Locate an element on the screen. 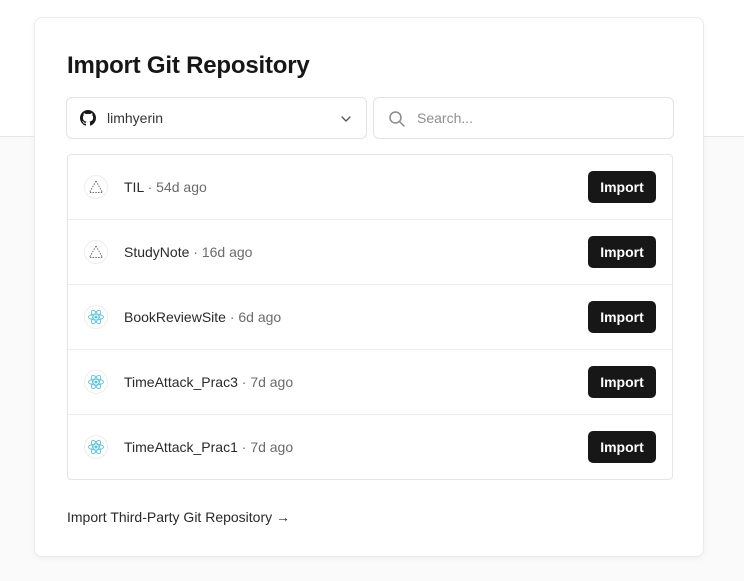 This screenshot has height=581, width=744. repository-name: TimeAttack_Prac3 is located at coordinates (181, 382).